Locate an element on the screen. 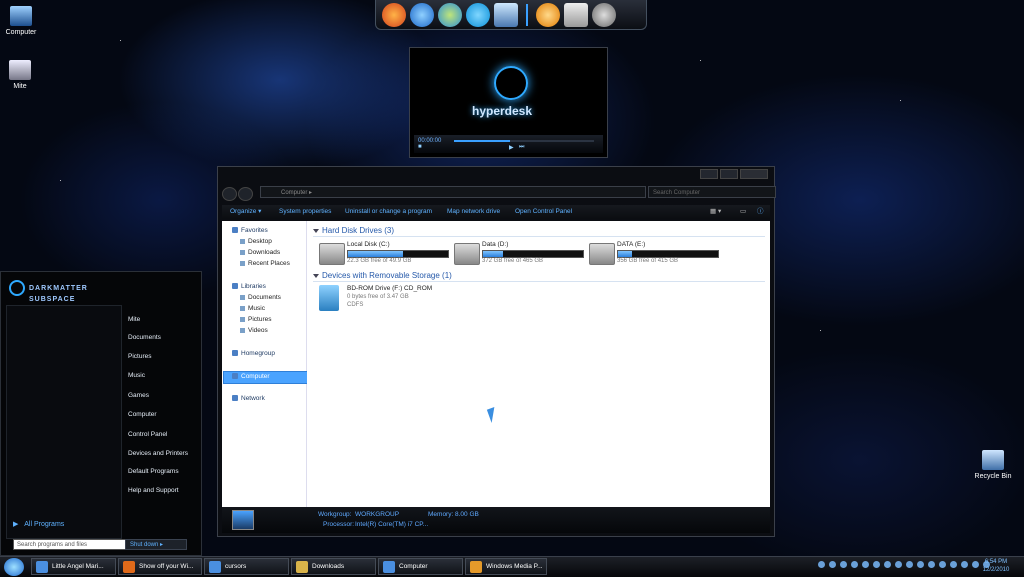  stop-icon: ■ is located at coordinates (420, 147).